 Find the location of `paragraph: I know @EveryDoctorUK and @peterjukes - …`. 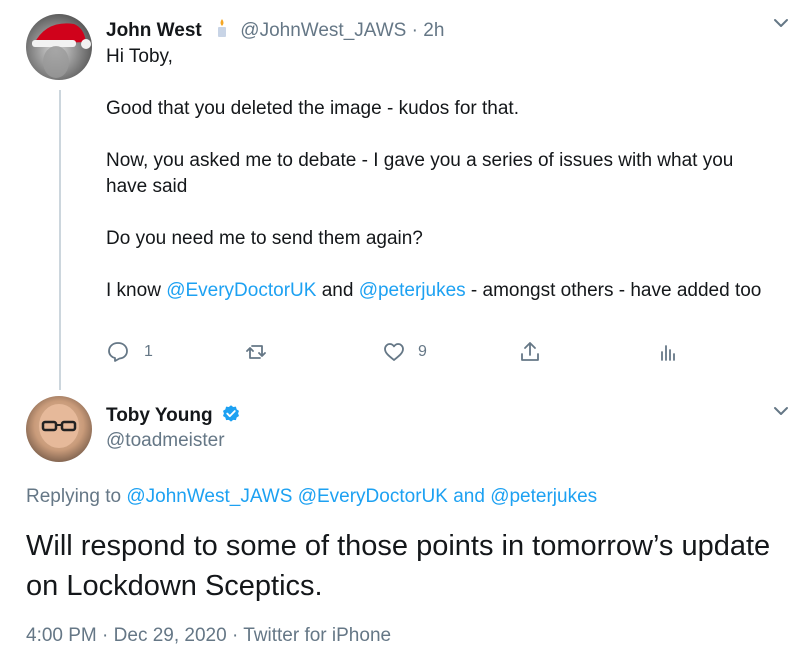

paragraph: I know @EveryDoctorUK and @peterjukes - … is located at coordinates (442, 291).